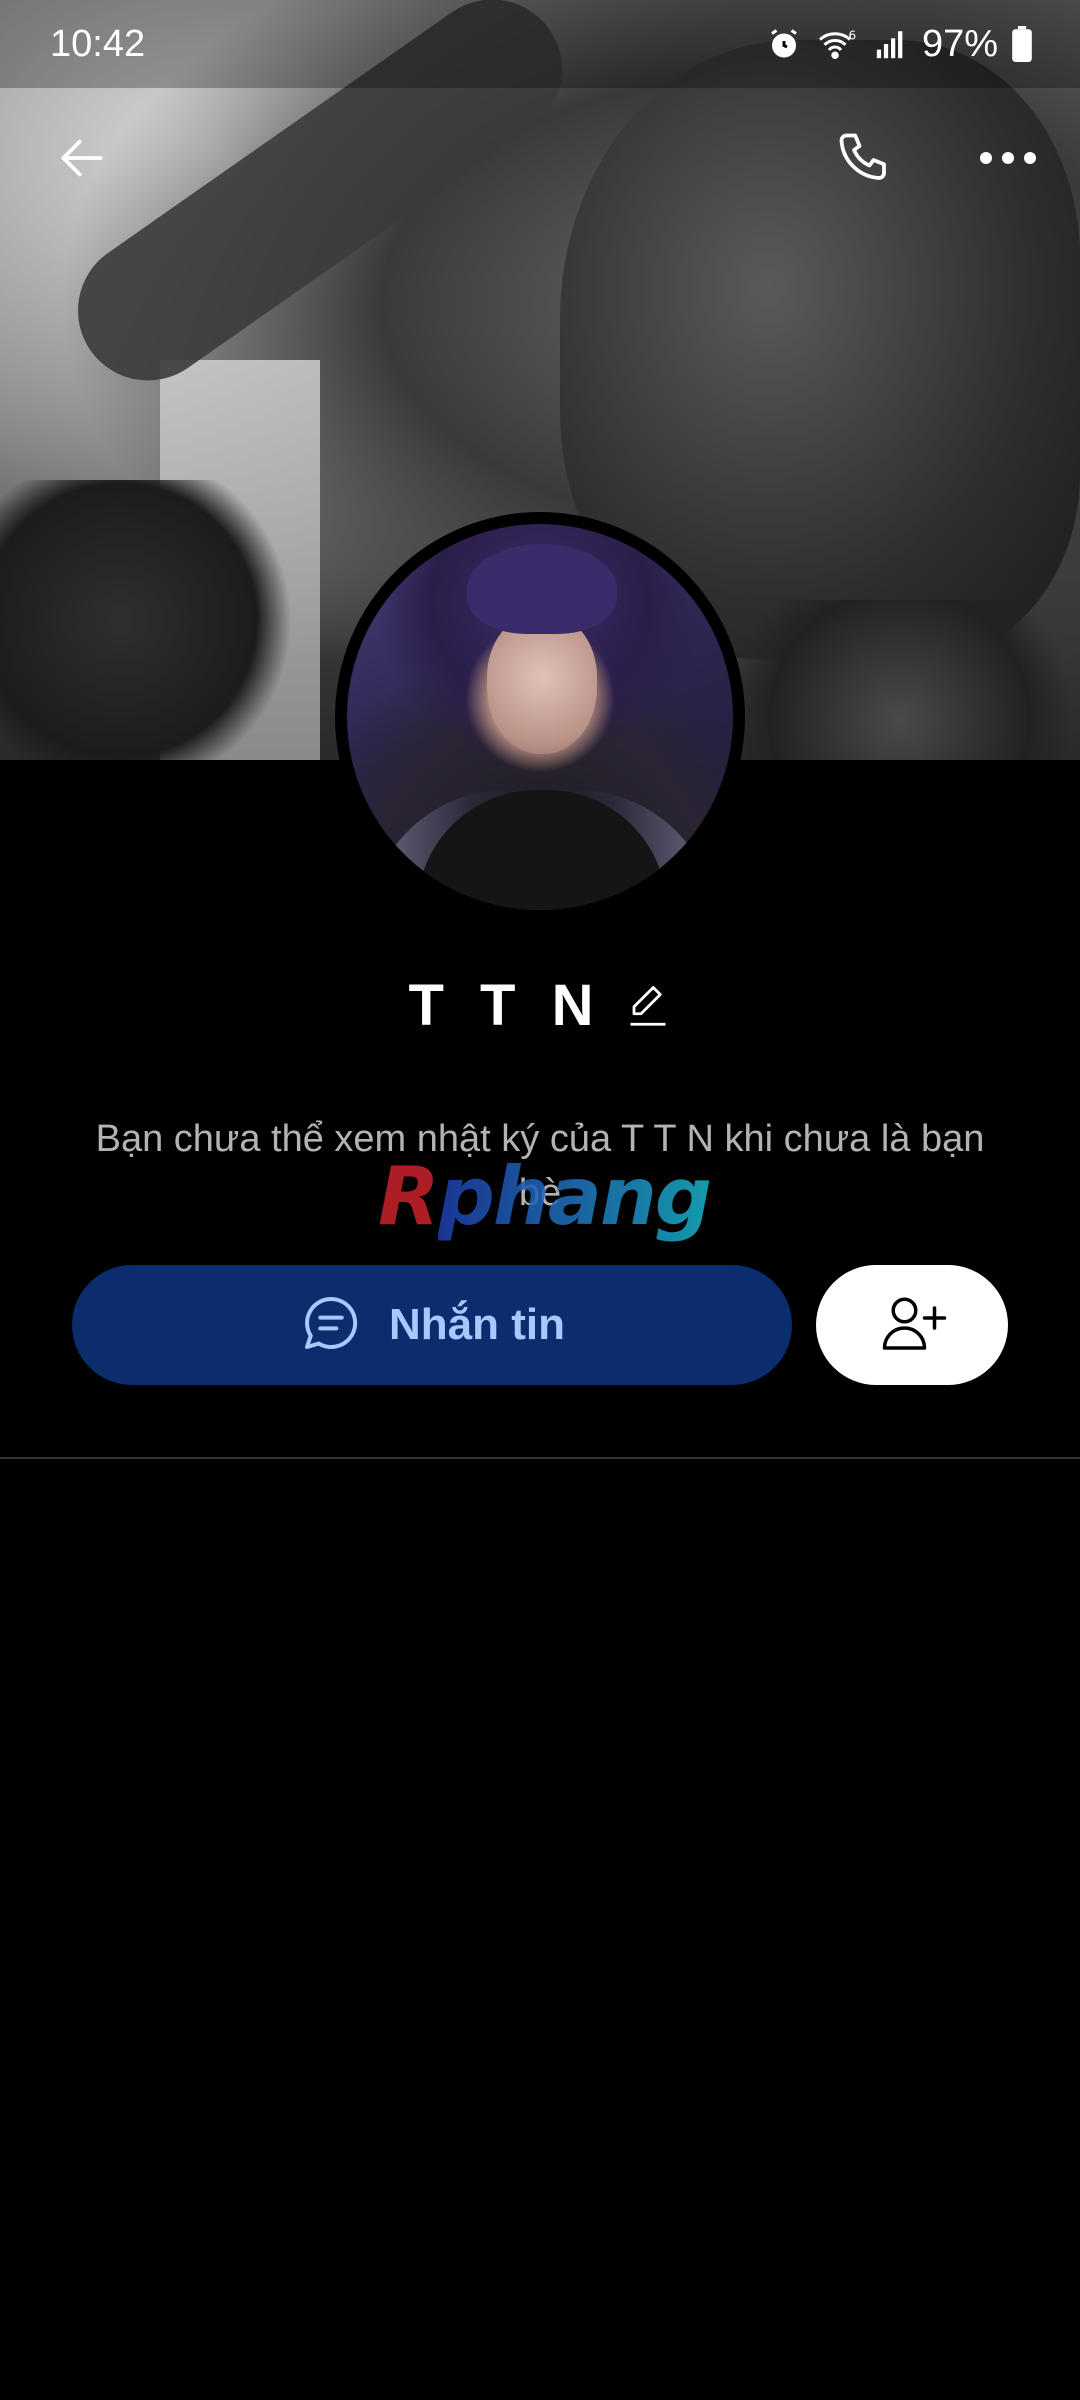 This screenshot has height=2400, width=1080. Describe the element at coordinates (784, 44) in the screenshot. I see `alarm-icon` at that location.